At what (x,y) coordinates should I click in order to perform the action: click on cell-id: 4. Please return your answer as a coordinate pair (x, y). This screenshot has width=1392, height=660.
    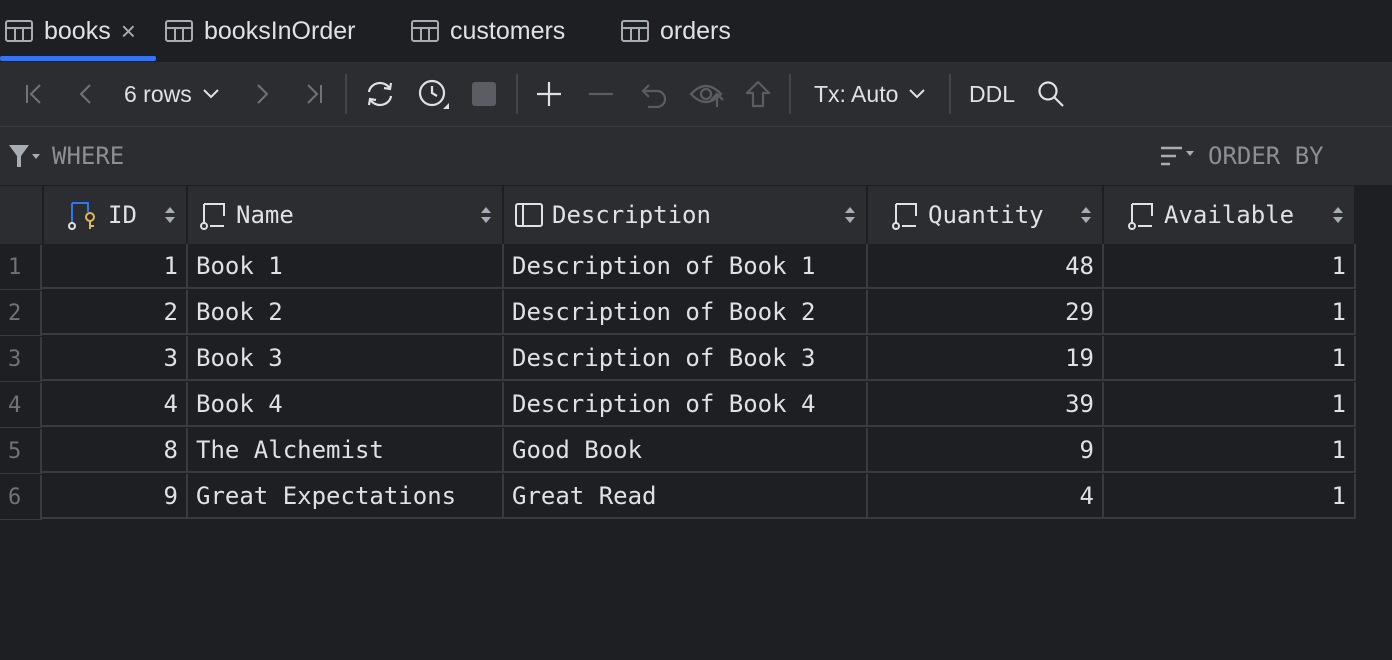
    Looking at the image, I should click on (115, 404).